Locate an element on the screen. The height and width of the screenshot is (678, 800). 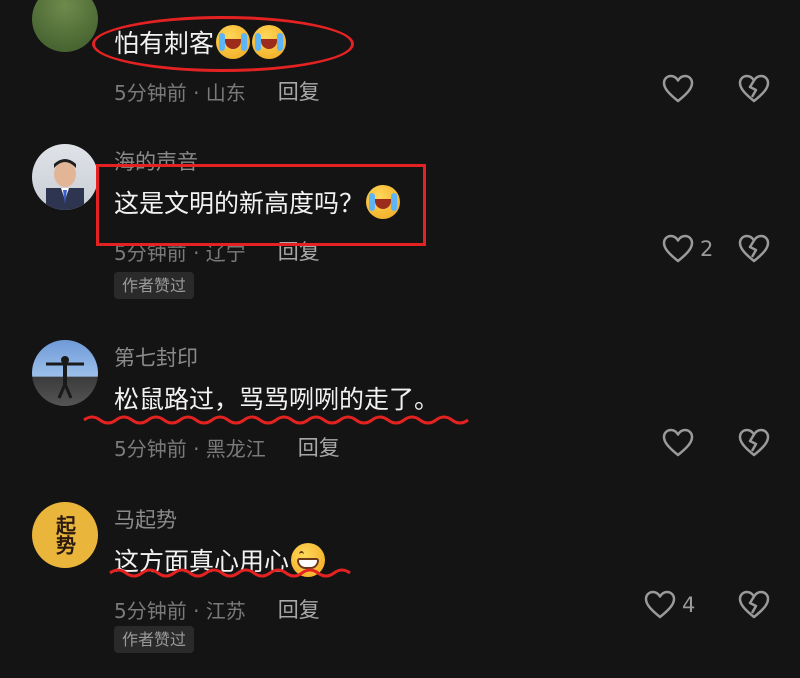
username: 马起势 is located at coordinates (145, 519).